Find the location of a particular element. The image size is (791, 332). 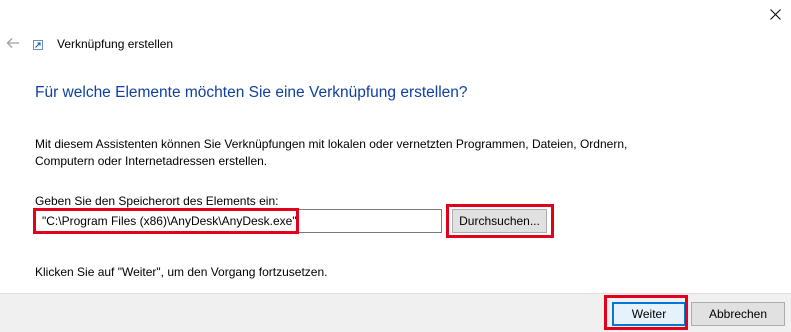

highlight-browse-button is located at coordinates (500, 221).